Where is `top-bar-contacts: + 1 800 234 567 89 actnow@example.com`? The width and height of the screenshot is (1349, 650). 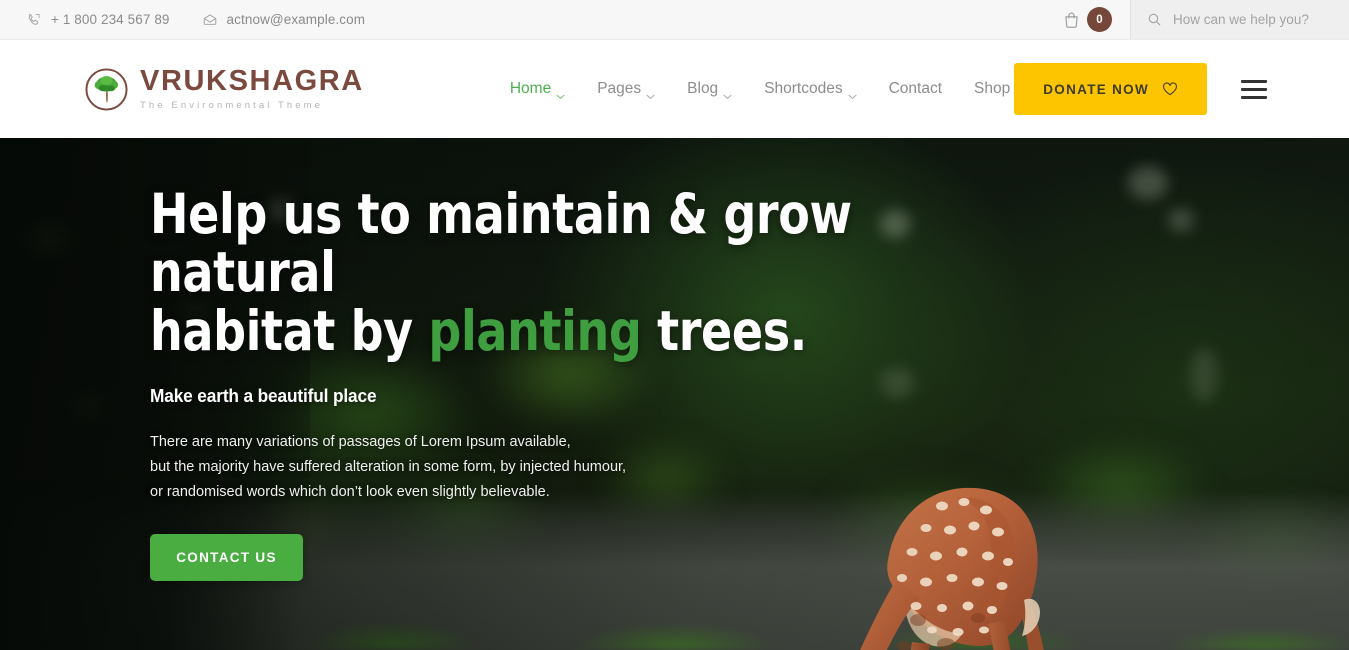
top-bar-contacts: + 1 800 234 567 89 actnow@example.com is located at coordinates (182, 20).